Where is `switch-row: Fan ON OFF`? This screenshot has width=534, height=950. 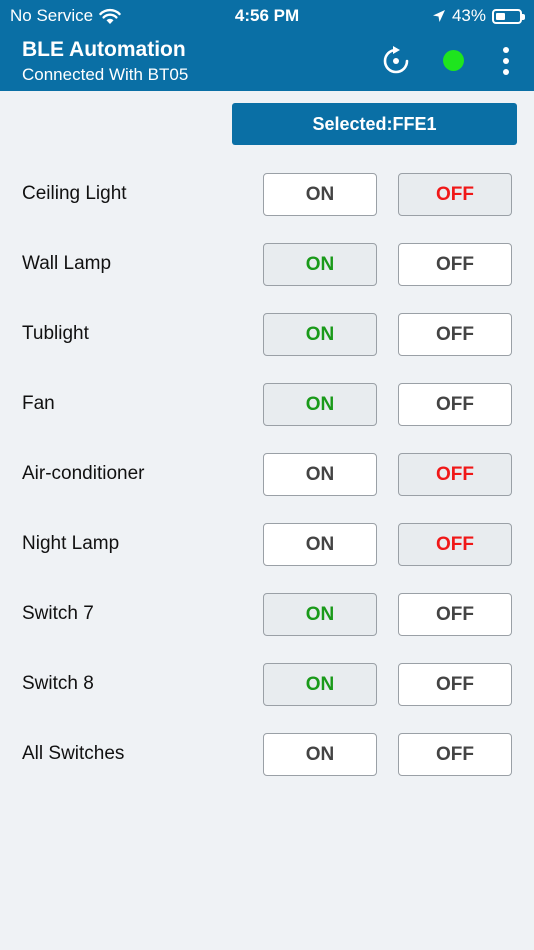
switch-row: Fan ON OFF is located at coordinates (267, 418).